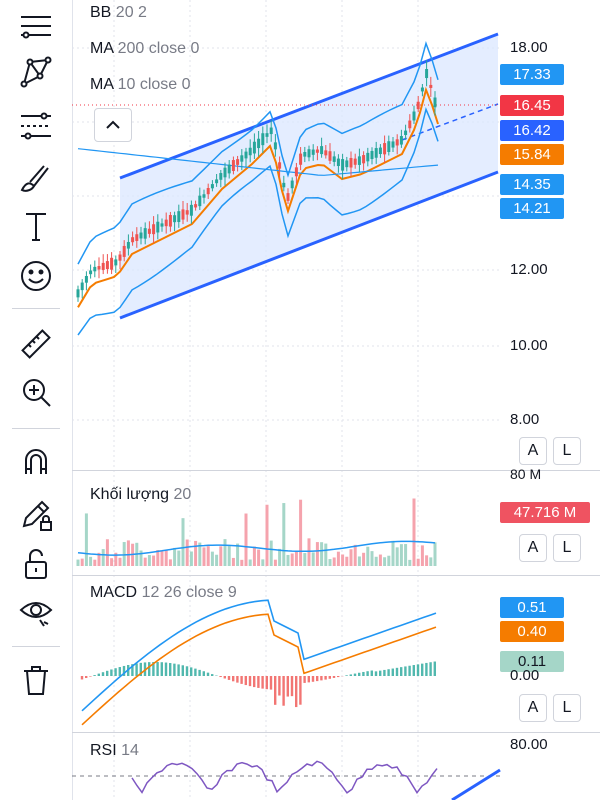 Image resolution: width=600 pixels, height=800 pixels. Describe the element at coordinates (36, 680) in the screenshot. I see `trash-icon` at that location.